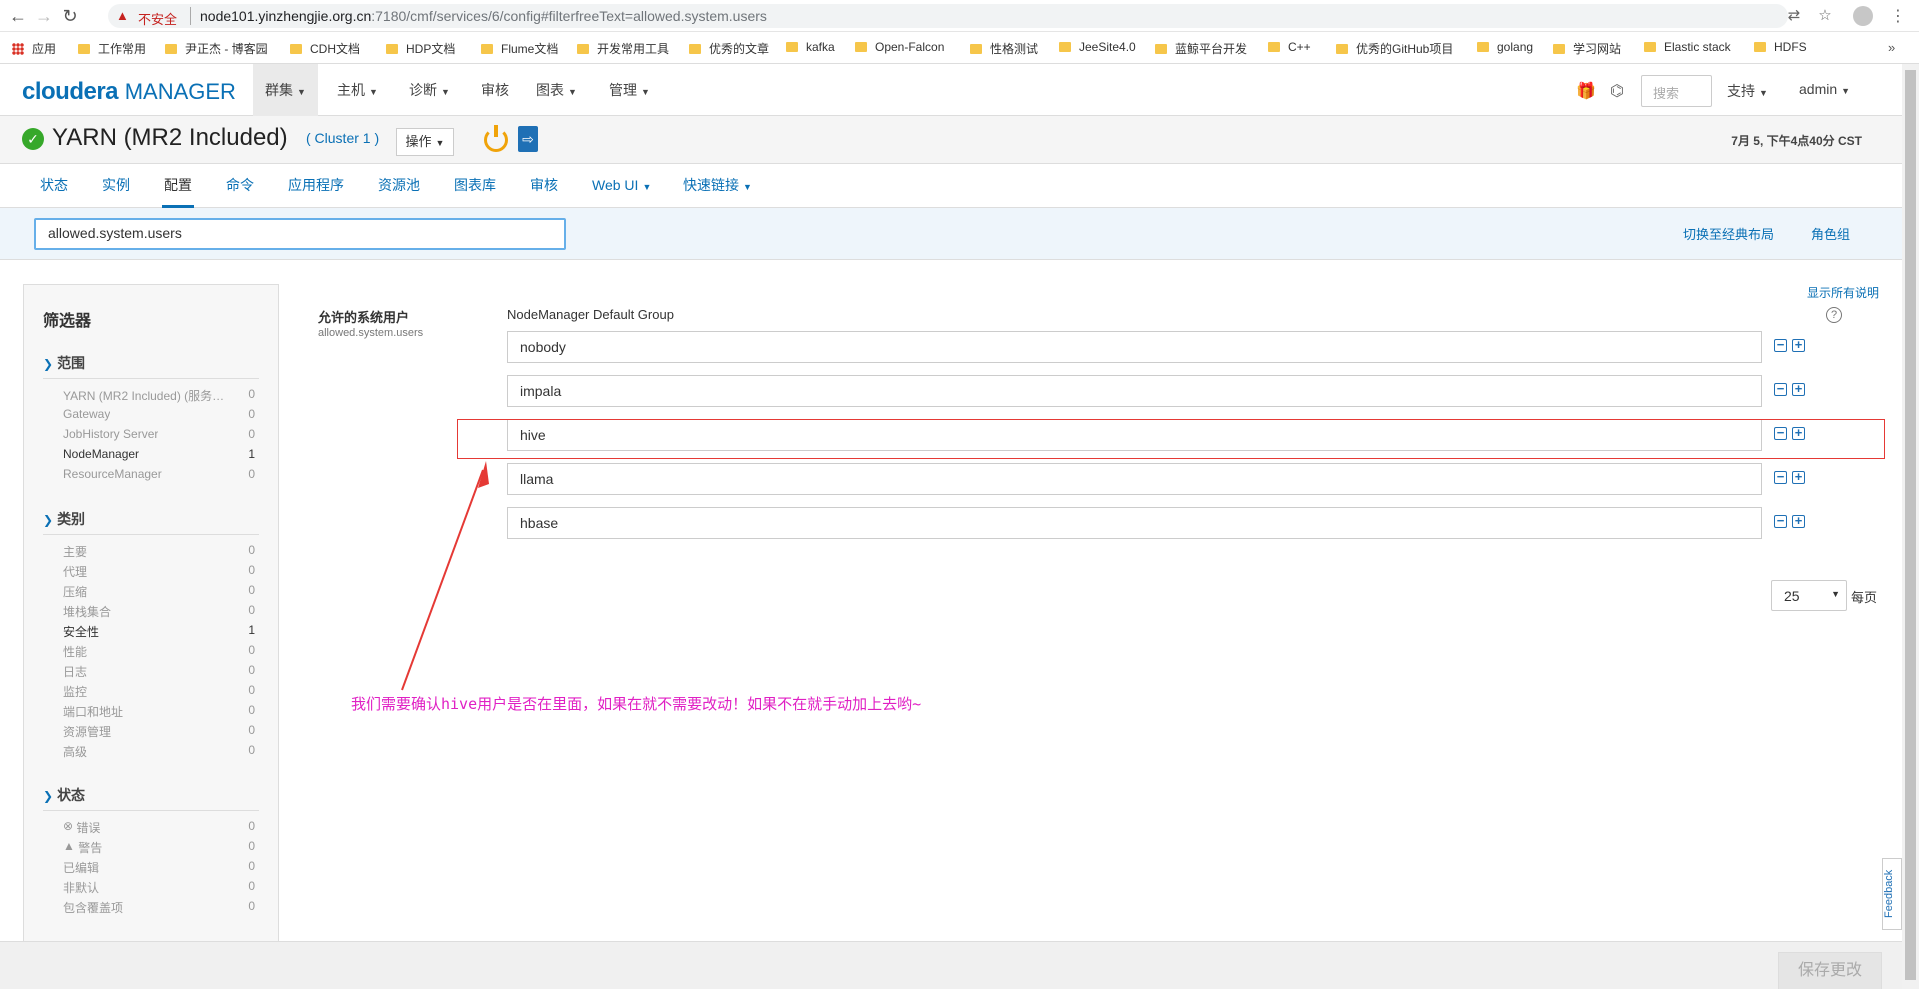  Describe the element at coordinates (442, 580) in the screenshot. I see `arrow-shaft` at that location.